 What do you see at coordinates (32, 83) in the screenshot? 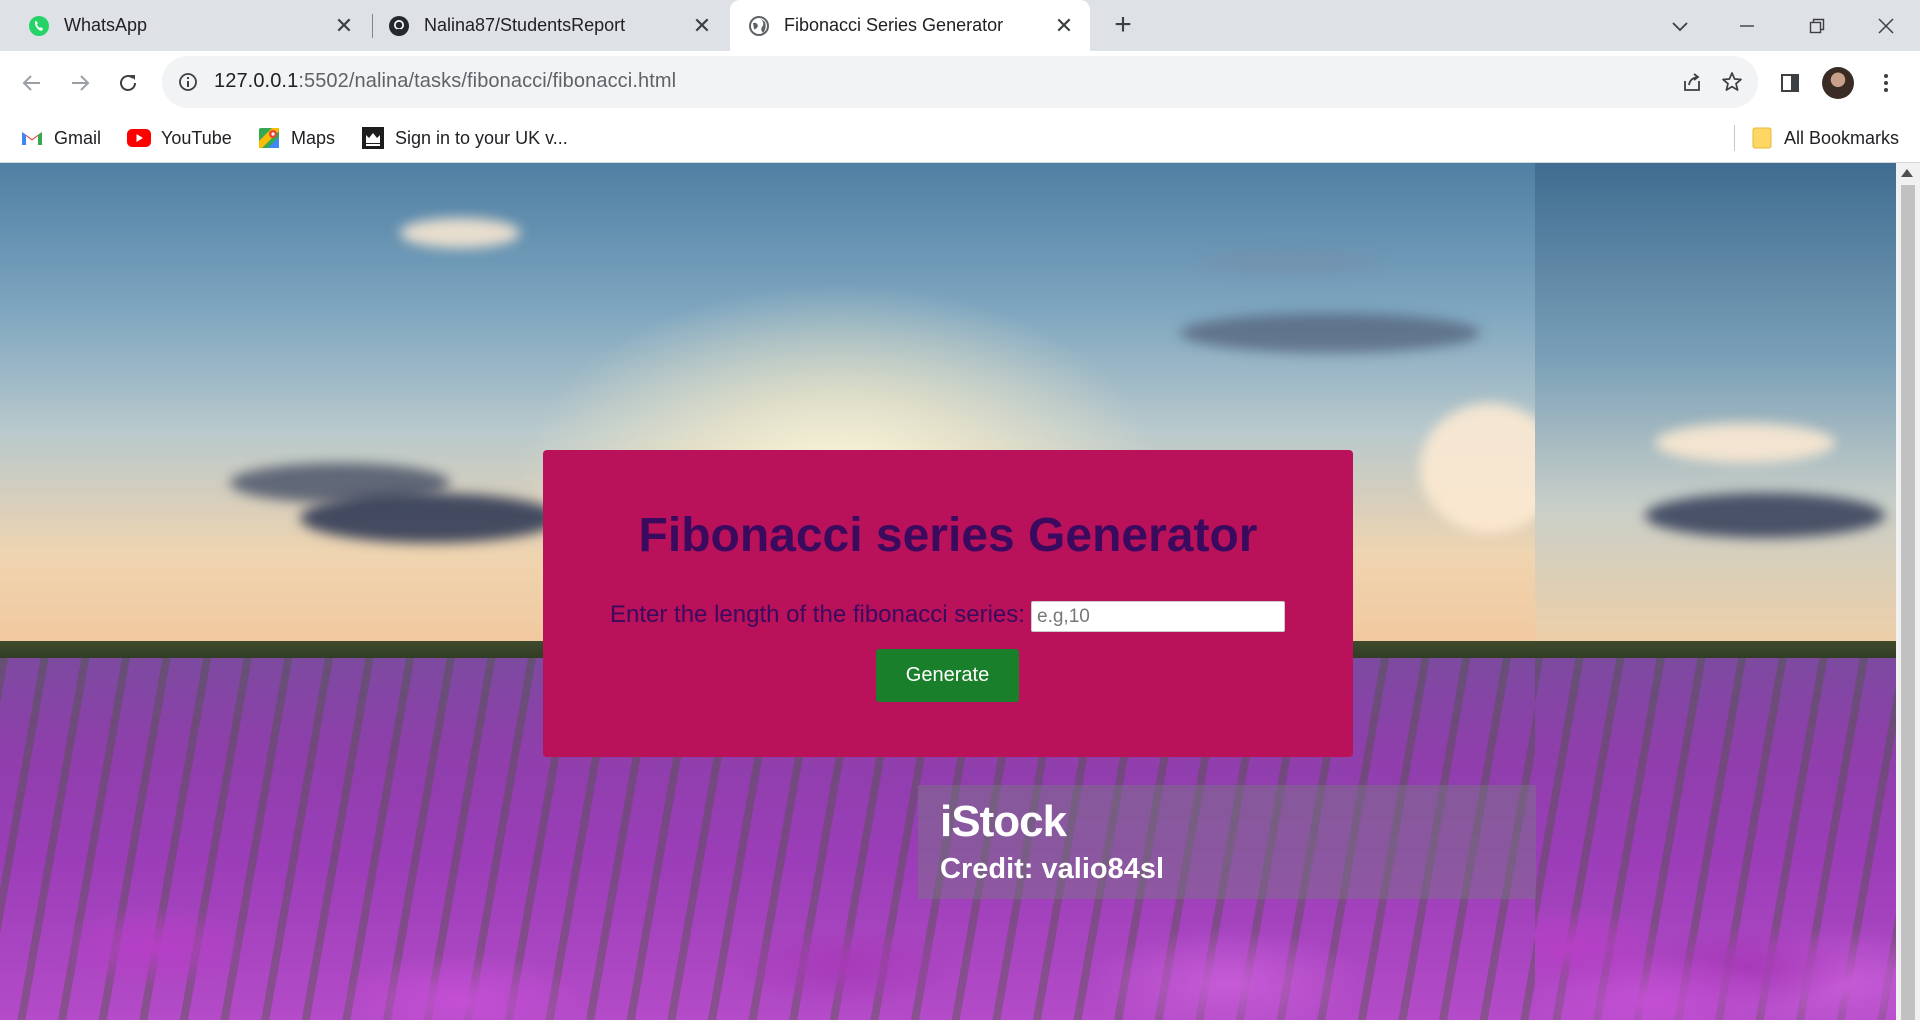
I see `back-icon` at bounding box center [32, 83].